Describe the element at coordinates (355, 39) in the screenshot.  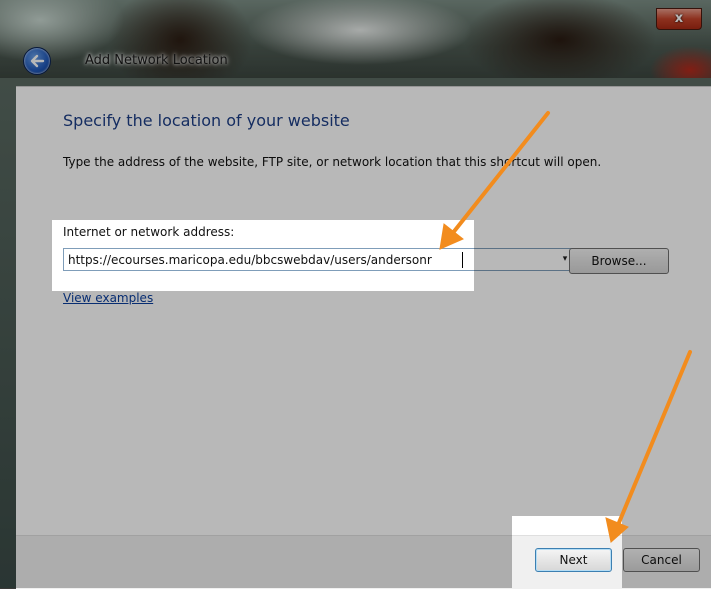
I see `title-bar: Add Network Location x` at that location.